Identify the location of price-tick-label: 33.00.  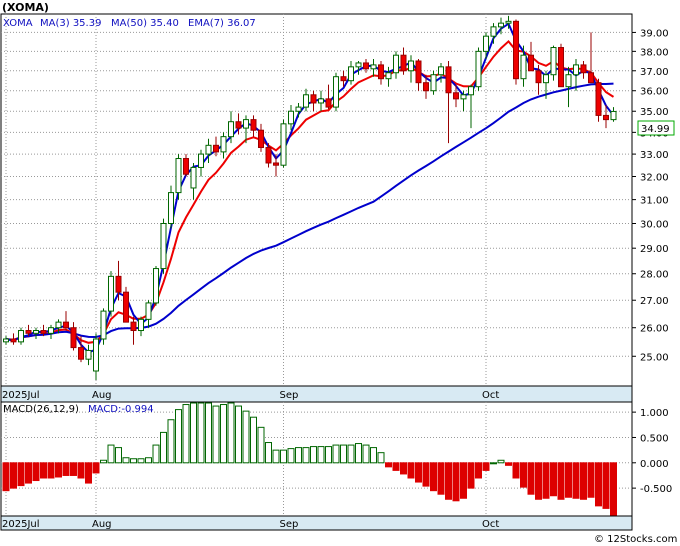
(654, 155).